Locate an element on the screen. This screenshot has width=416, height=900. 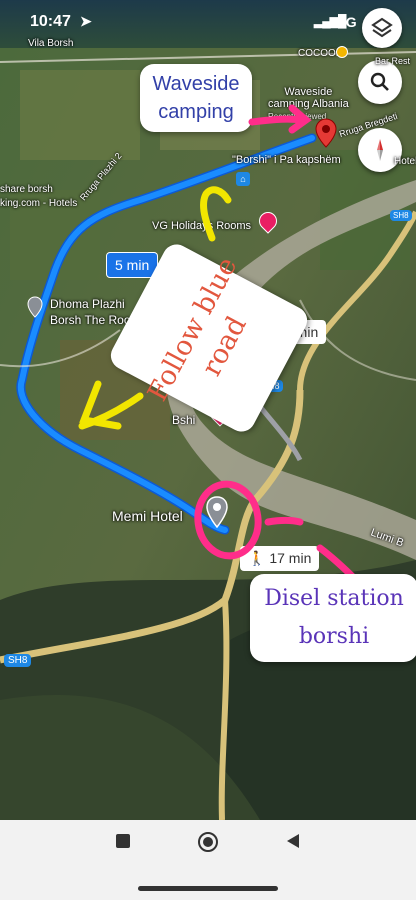
place-label-memi-hotel: Memi Hotel is located at coordinates (147, 516).